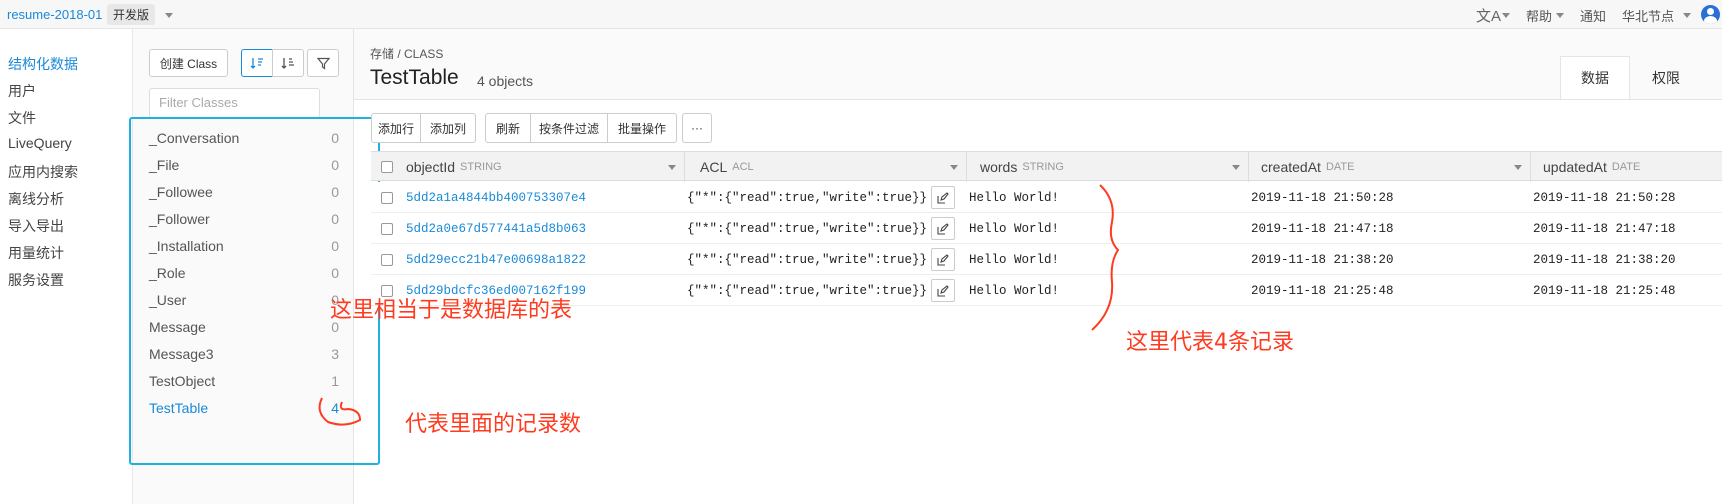  I want to click on annotation-count-circle, so click(340, 411).